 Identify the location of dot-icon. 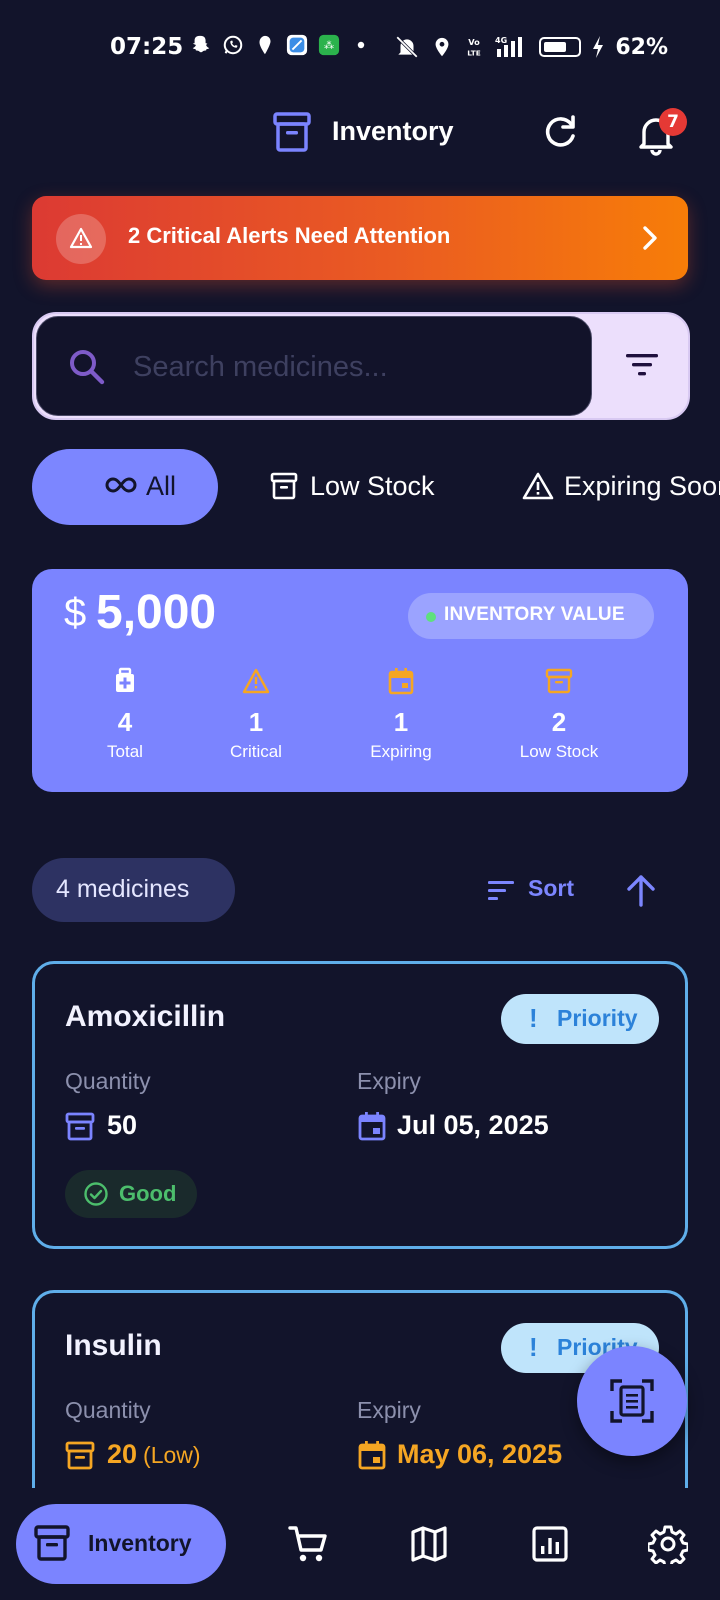
(361, 45).